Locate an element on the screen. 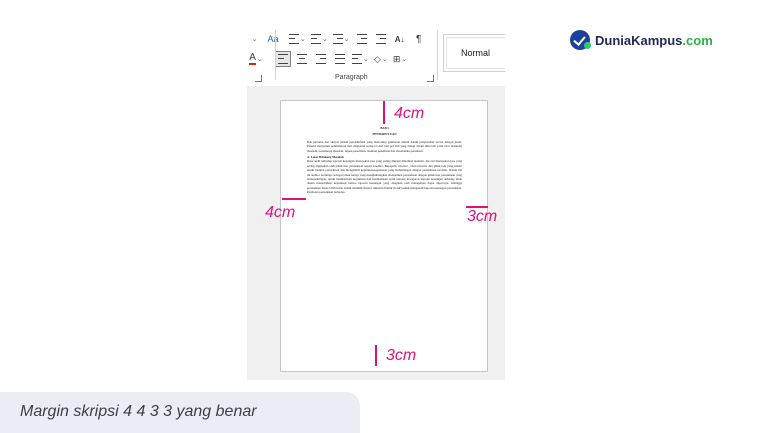 The image size is (768, 433). style-normal-preview: Normal is located at coordinates (474, 53).